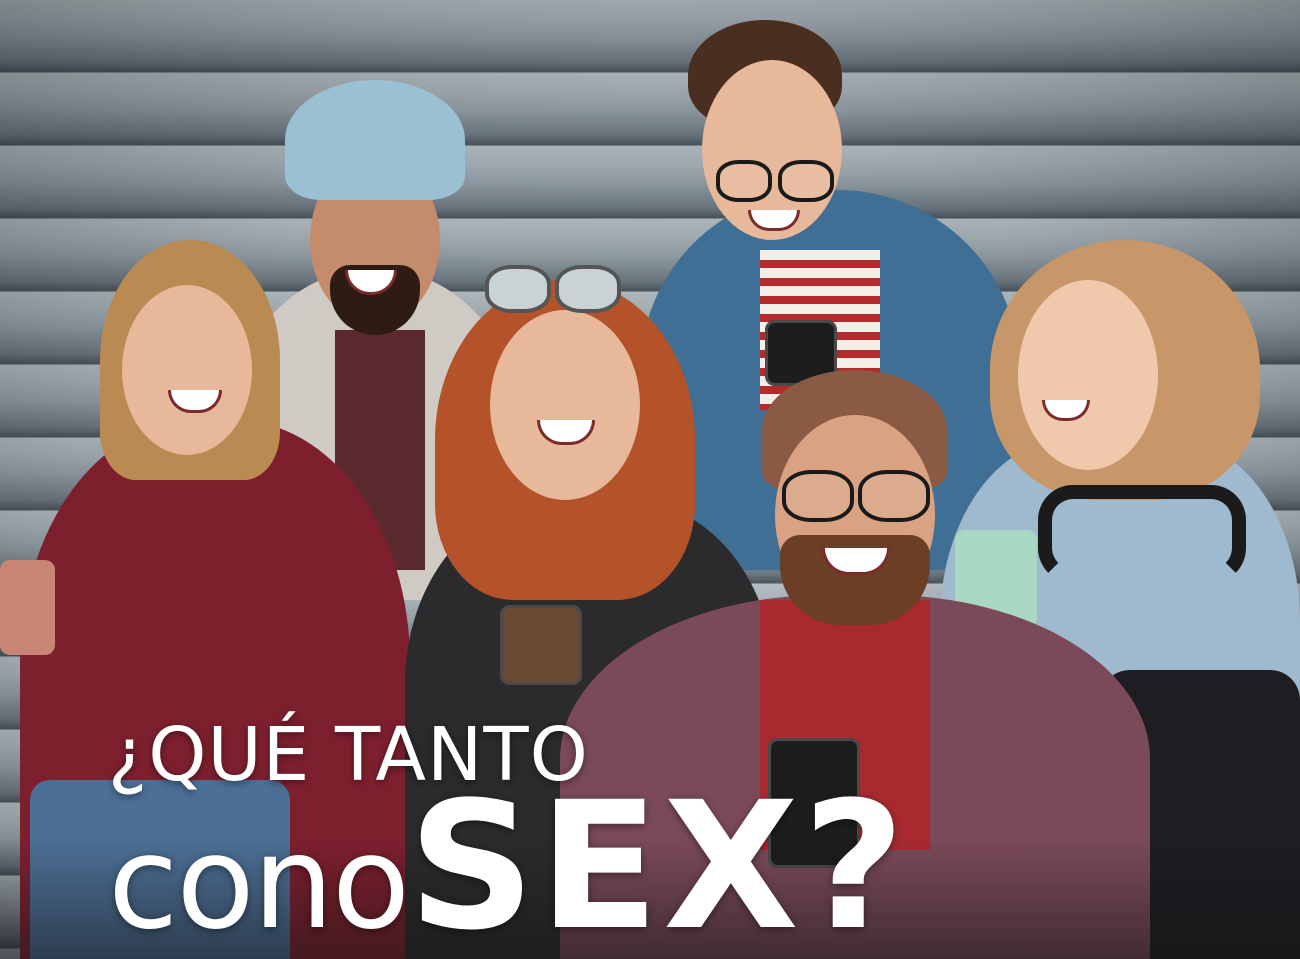 The width and height of the screenshot is (1300, 959). I want to click on headline-sex: SEX?, so click(658, 861).